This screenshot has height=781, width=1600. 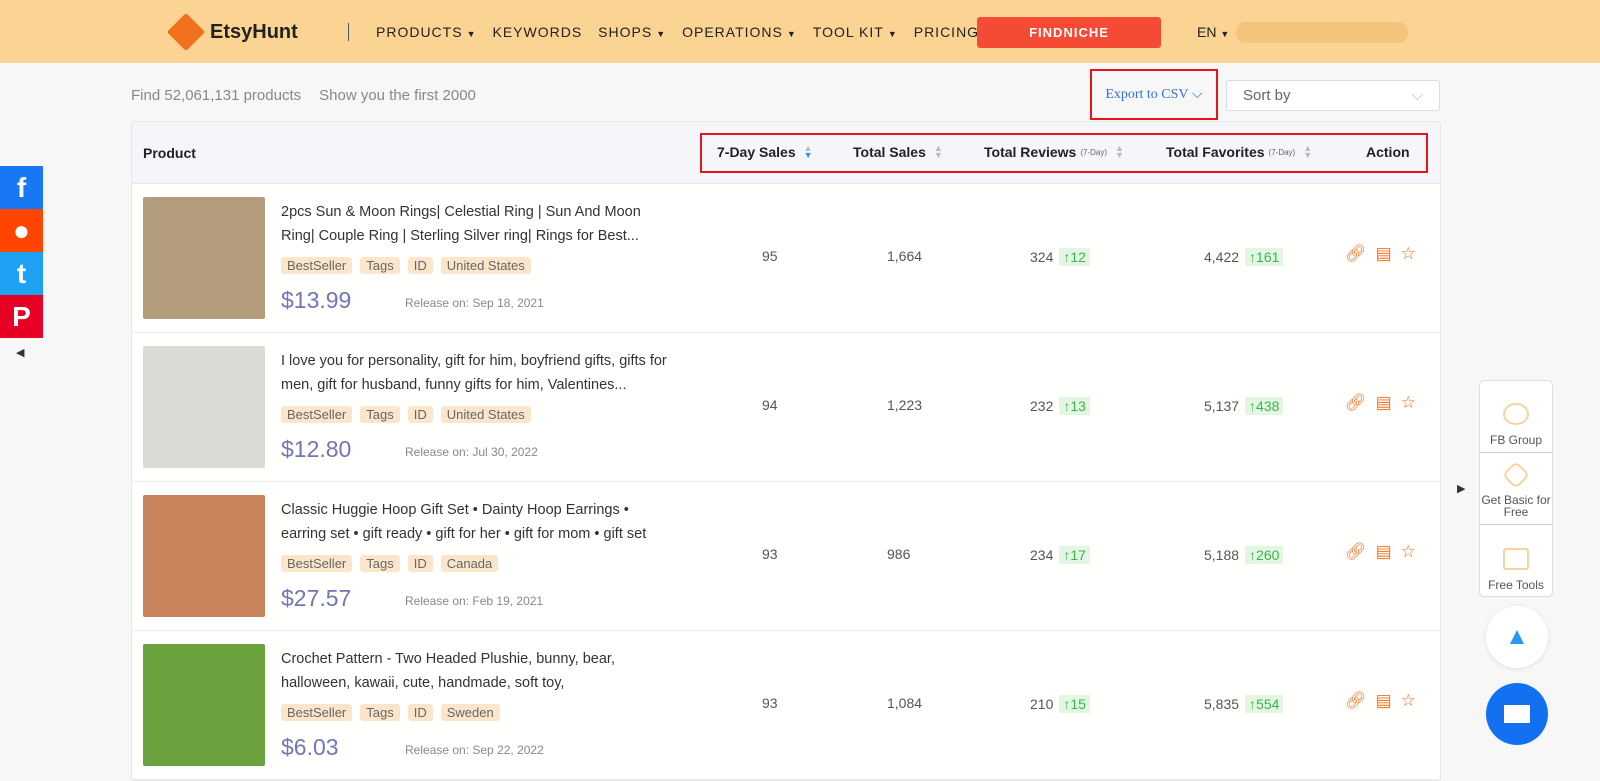 What do you see at coordinates (732, 32) in the screenshot?
I see `nav-label: OPERATIONS` at bounding box center [732, 32].